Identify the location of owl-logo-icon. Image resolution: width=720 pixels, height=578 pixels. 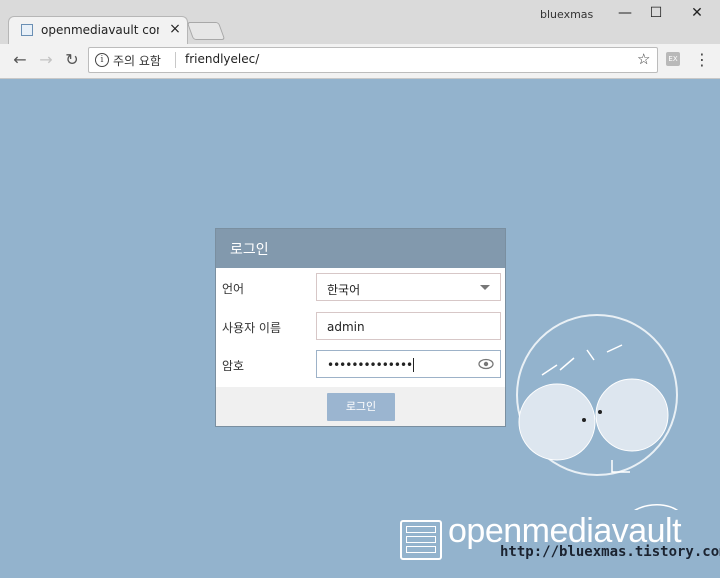
(597, 412).